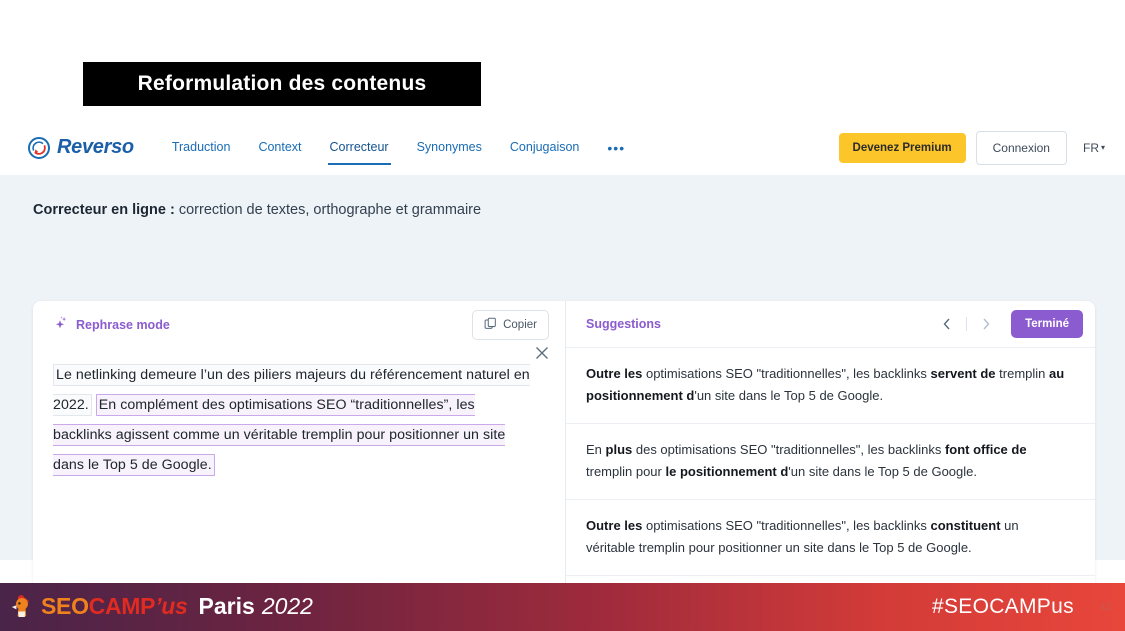 The height and width of the screenshot is (631, 1125). Describe the element at coordinates (1008, 324) in the screenshot. I see `suggestions-nav: Terminé` at that location.